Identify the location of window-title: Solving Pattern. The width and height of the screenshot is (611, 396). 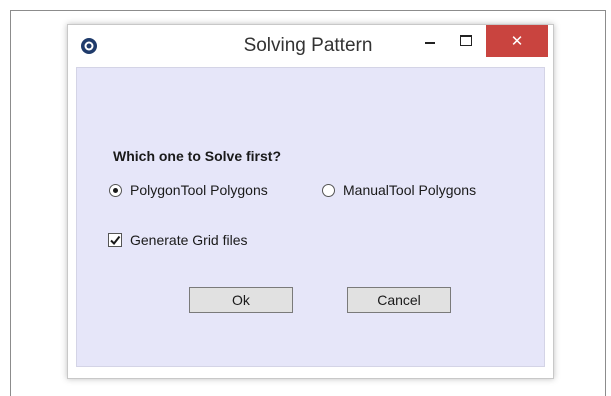
(308, 45).